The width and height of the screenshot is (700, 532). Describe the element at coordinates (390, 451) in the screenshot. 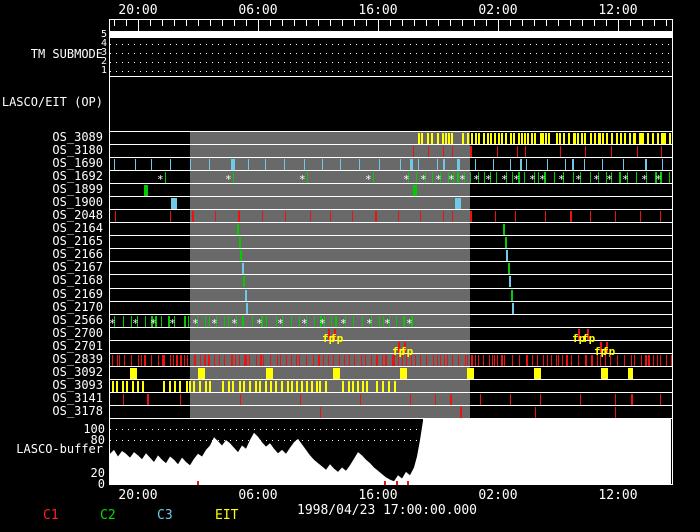

I see `buffer-fill-area` at that location.